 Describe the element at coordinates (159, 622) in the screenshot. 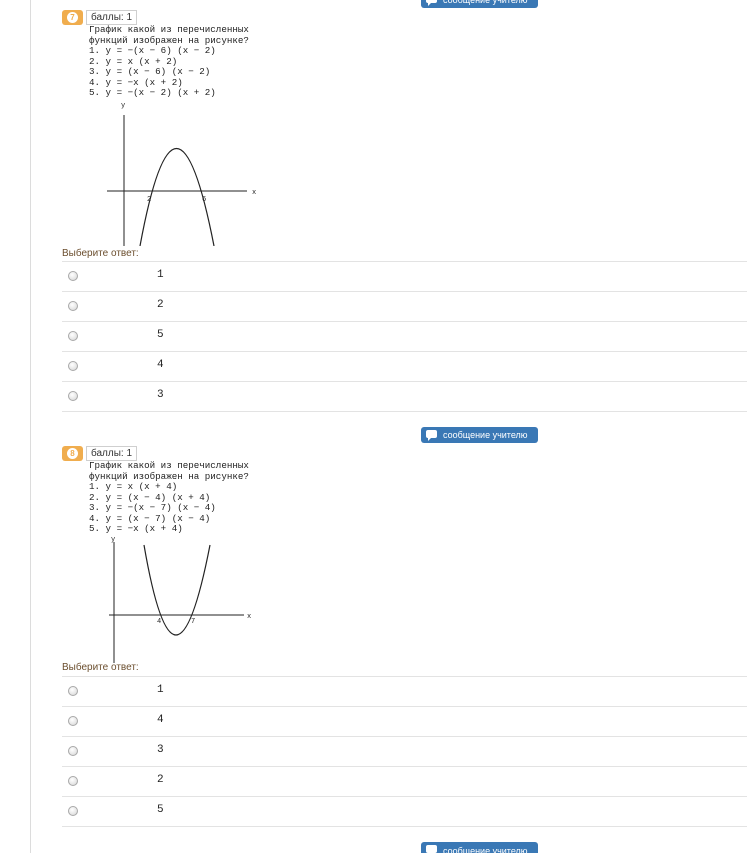

I see `root-label-1: 4` at that location.